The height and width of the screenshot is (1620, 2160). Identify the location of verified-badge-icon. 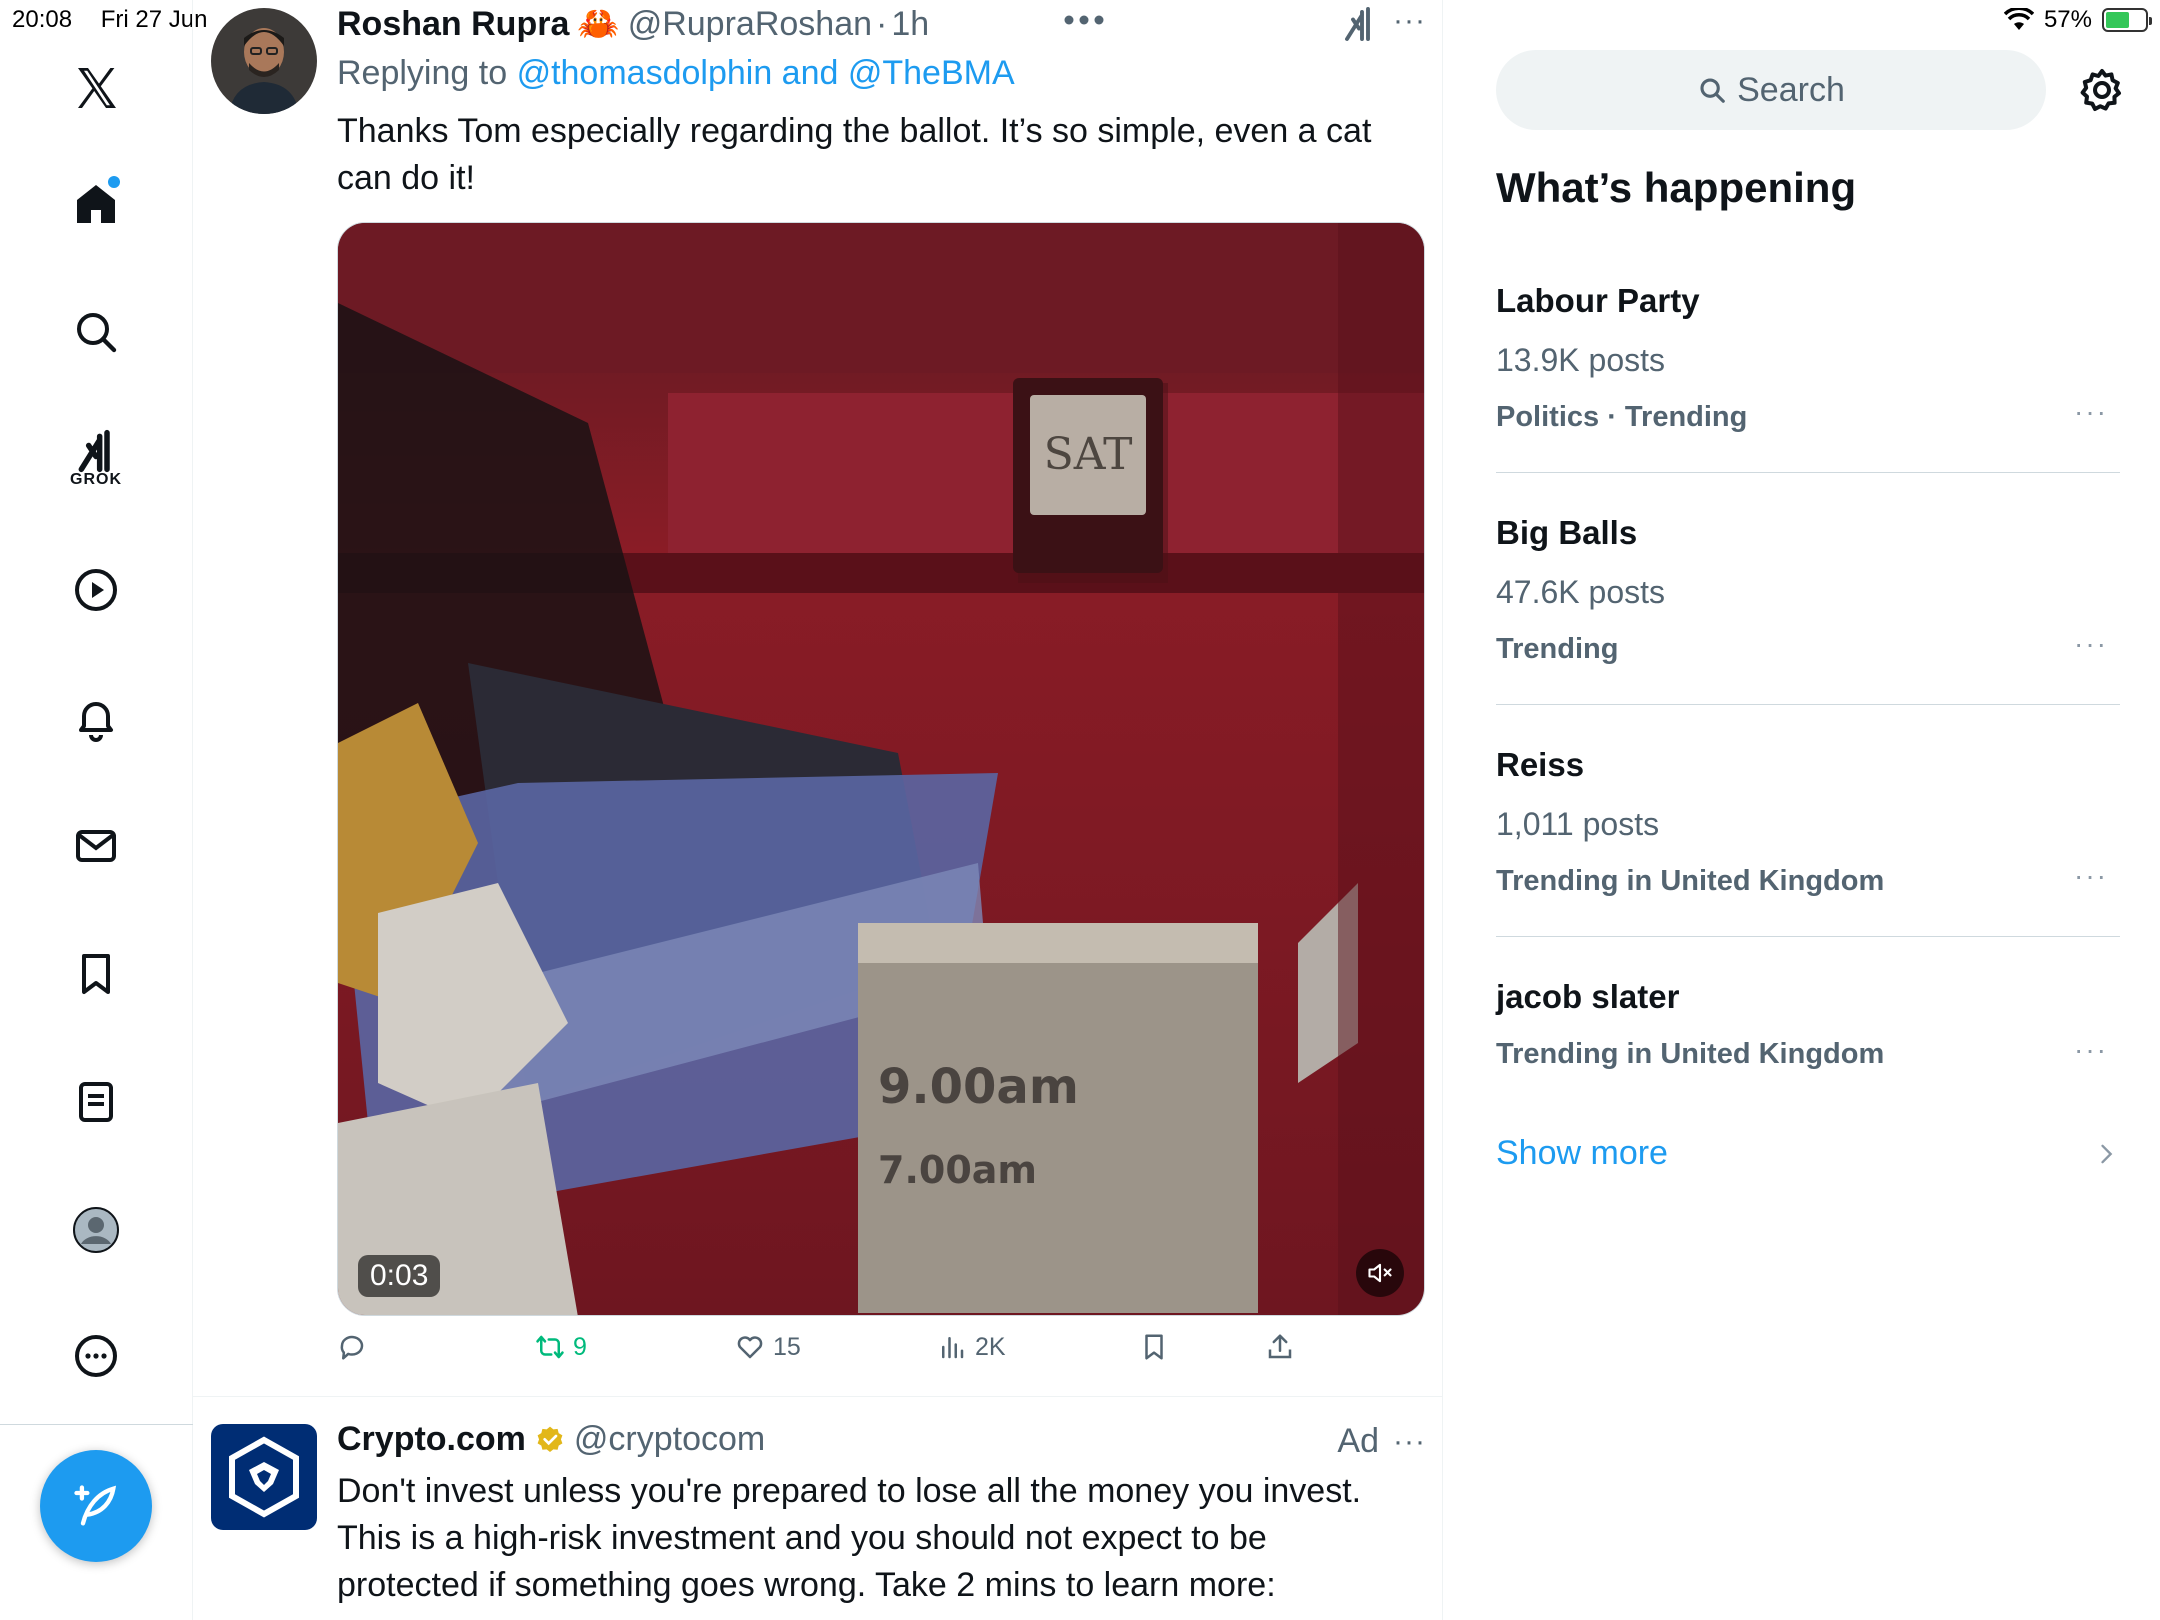
(550, 1439).